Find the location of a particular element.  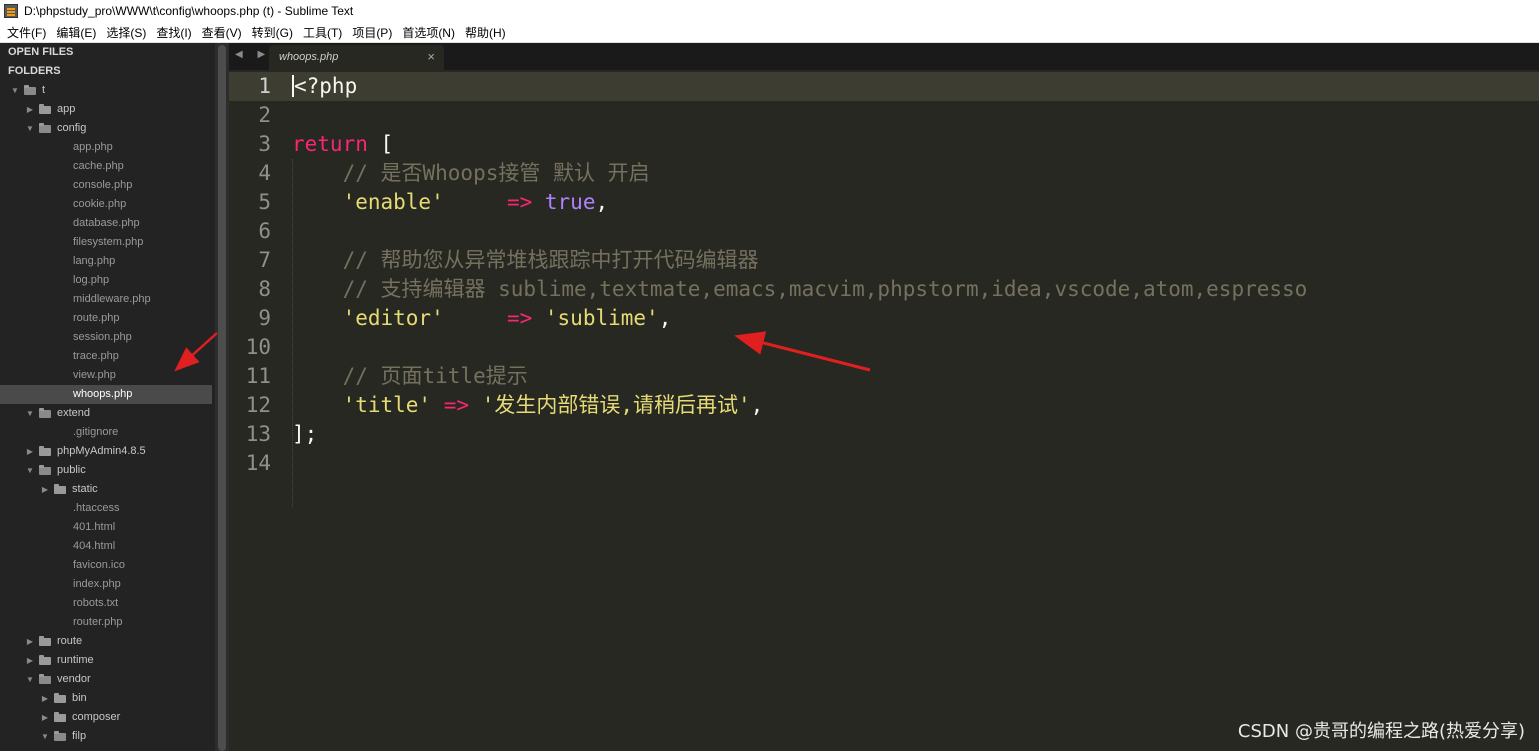

folder-item: ▶ phpMyAdmin4.8.5 is located at coordinates (107, 451).